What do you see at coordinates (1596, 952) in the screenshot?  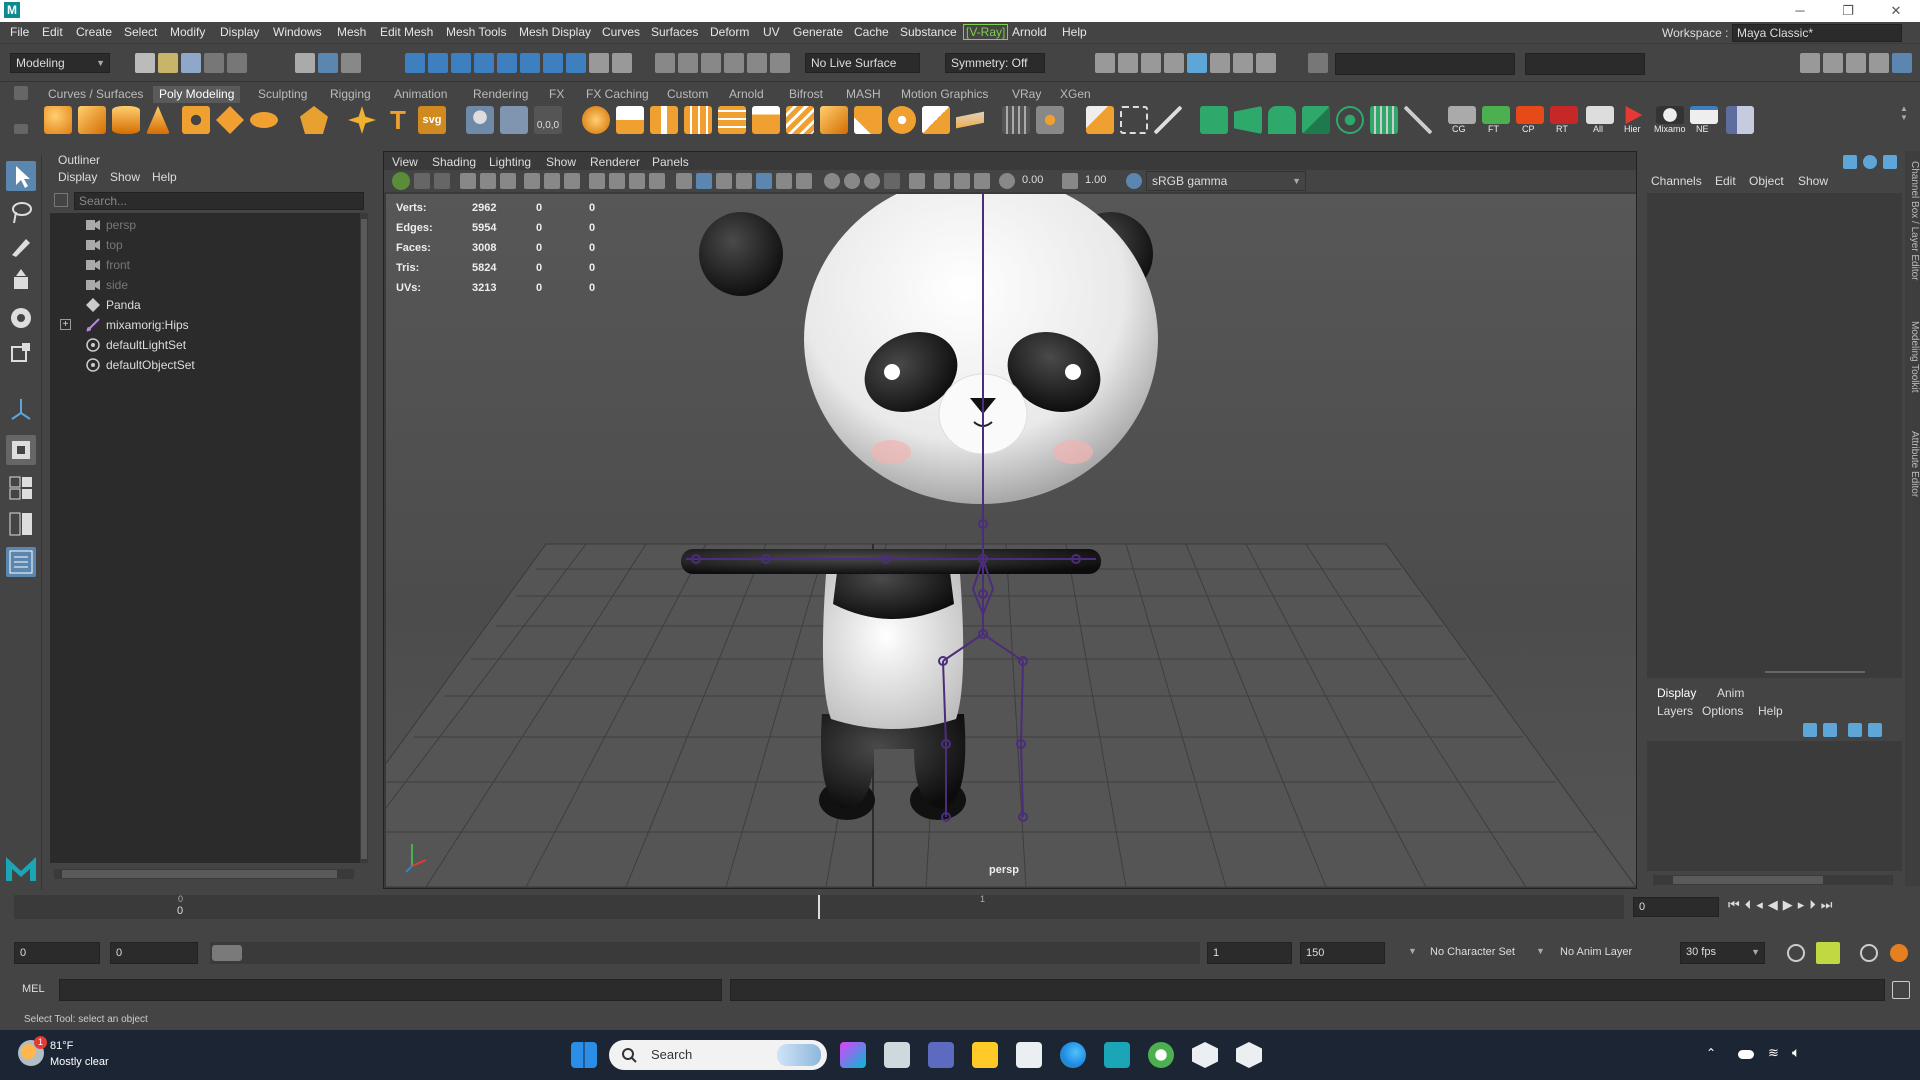 I see `anim-layer-dropdown: No Anim Layer` at bounding box center [1596, 952].